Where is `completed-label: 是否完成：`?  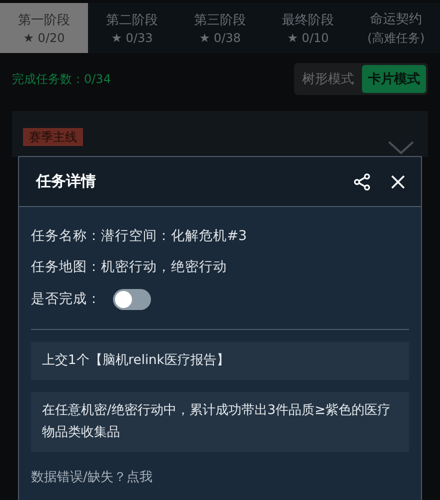 completed-label: 是否完成： is located at coordinates (66, 299).